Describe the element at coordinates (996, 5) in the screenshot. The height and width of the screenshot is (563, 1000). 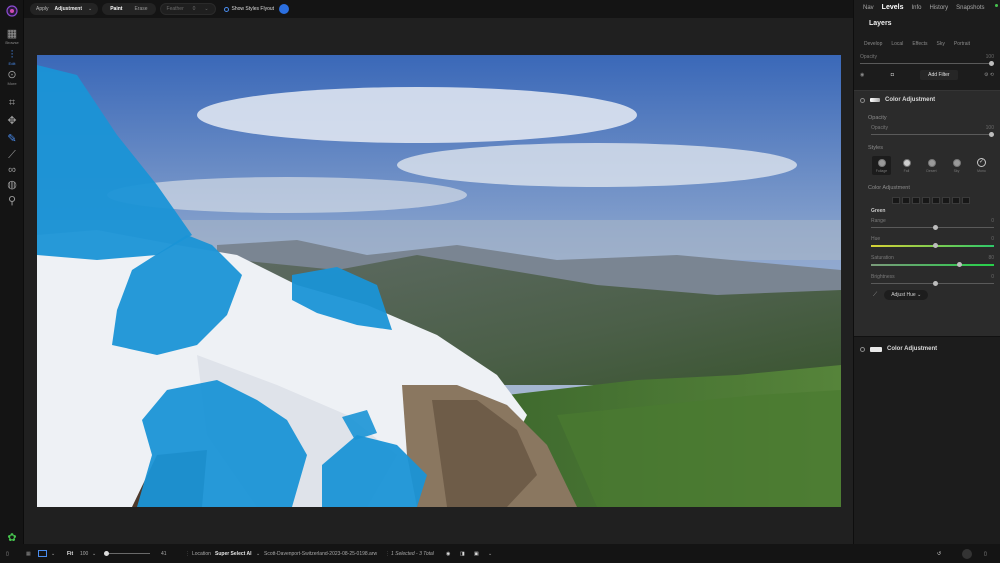
I see `status-dot` at that location.